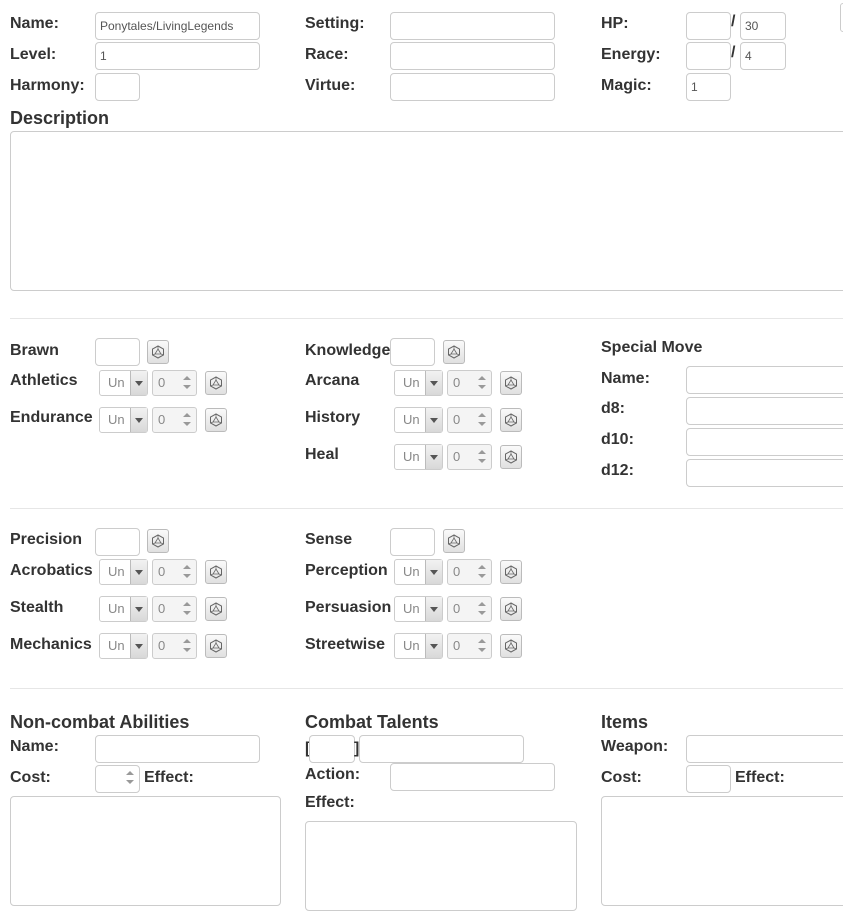  Describe the element at coordinates (631, 54) in the screenshot. I see `energy-label: Energy:` at that location.